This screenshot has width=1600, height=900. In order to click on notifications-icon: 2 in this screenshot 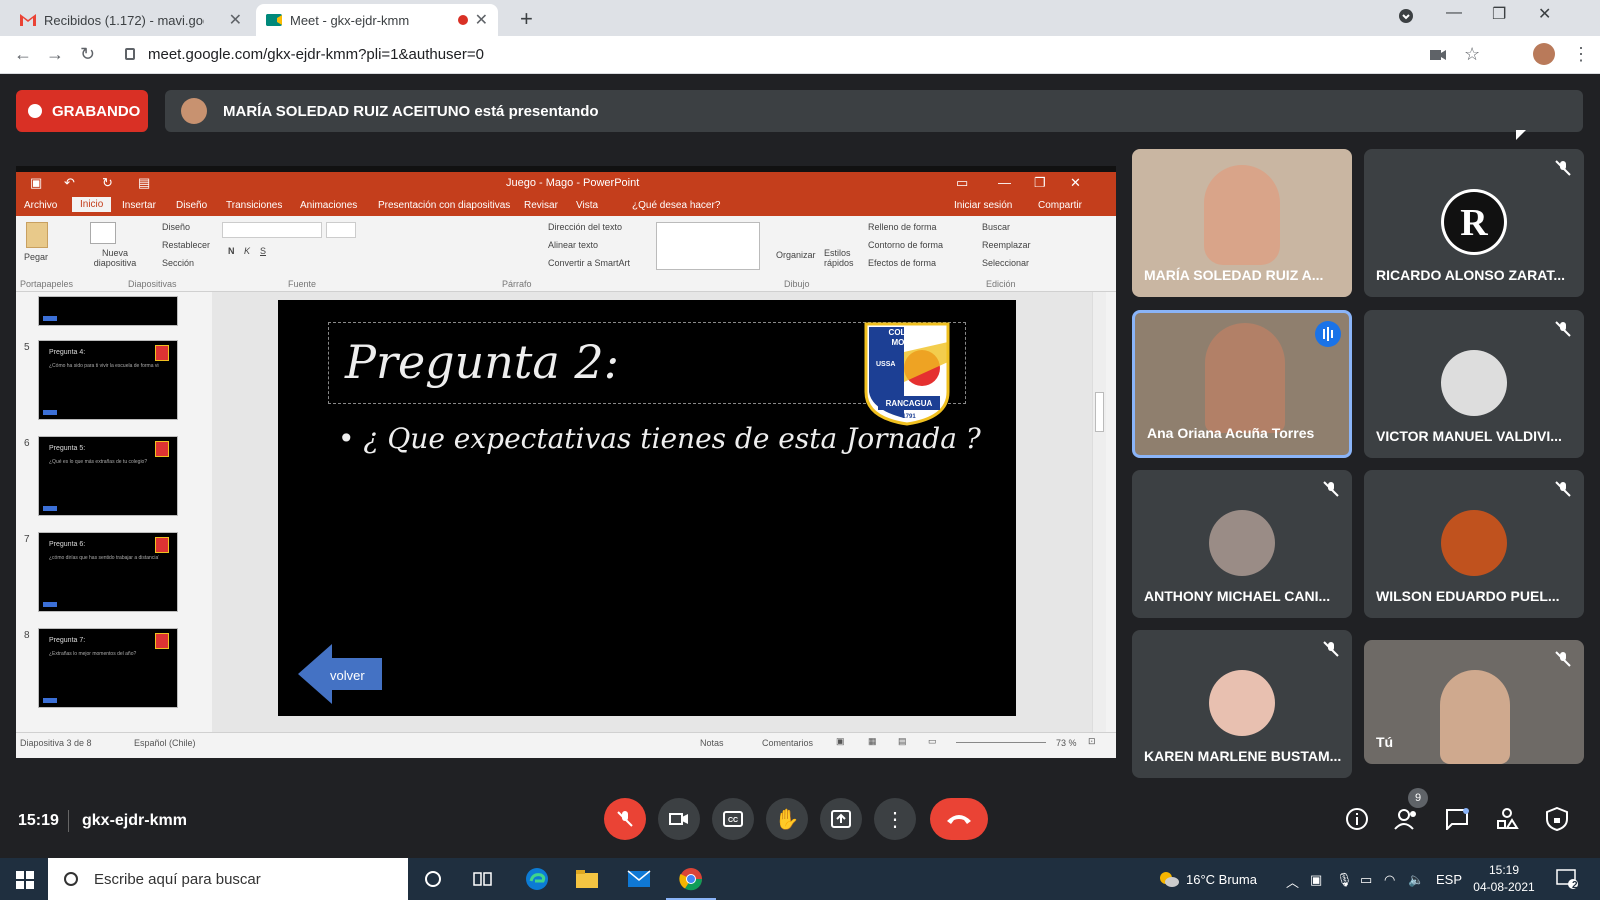, I will do `click(1567, 879)`.